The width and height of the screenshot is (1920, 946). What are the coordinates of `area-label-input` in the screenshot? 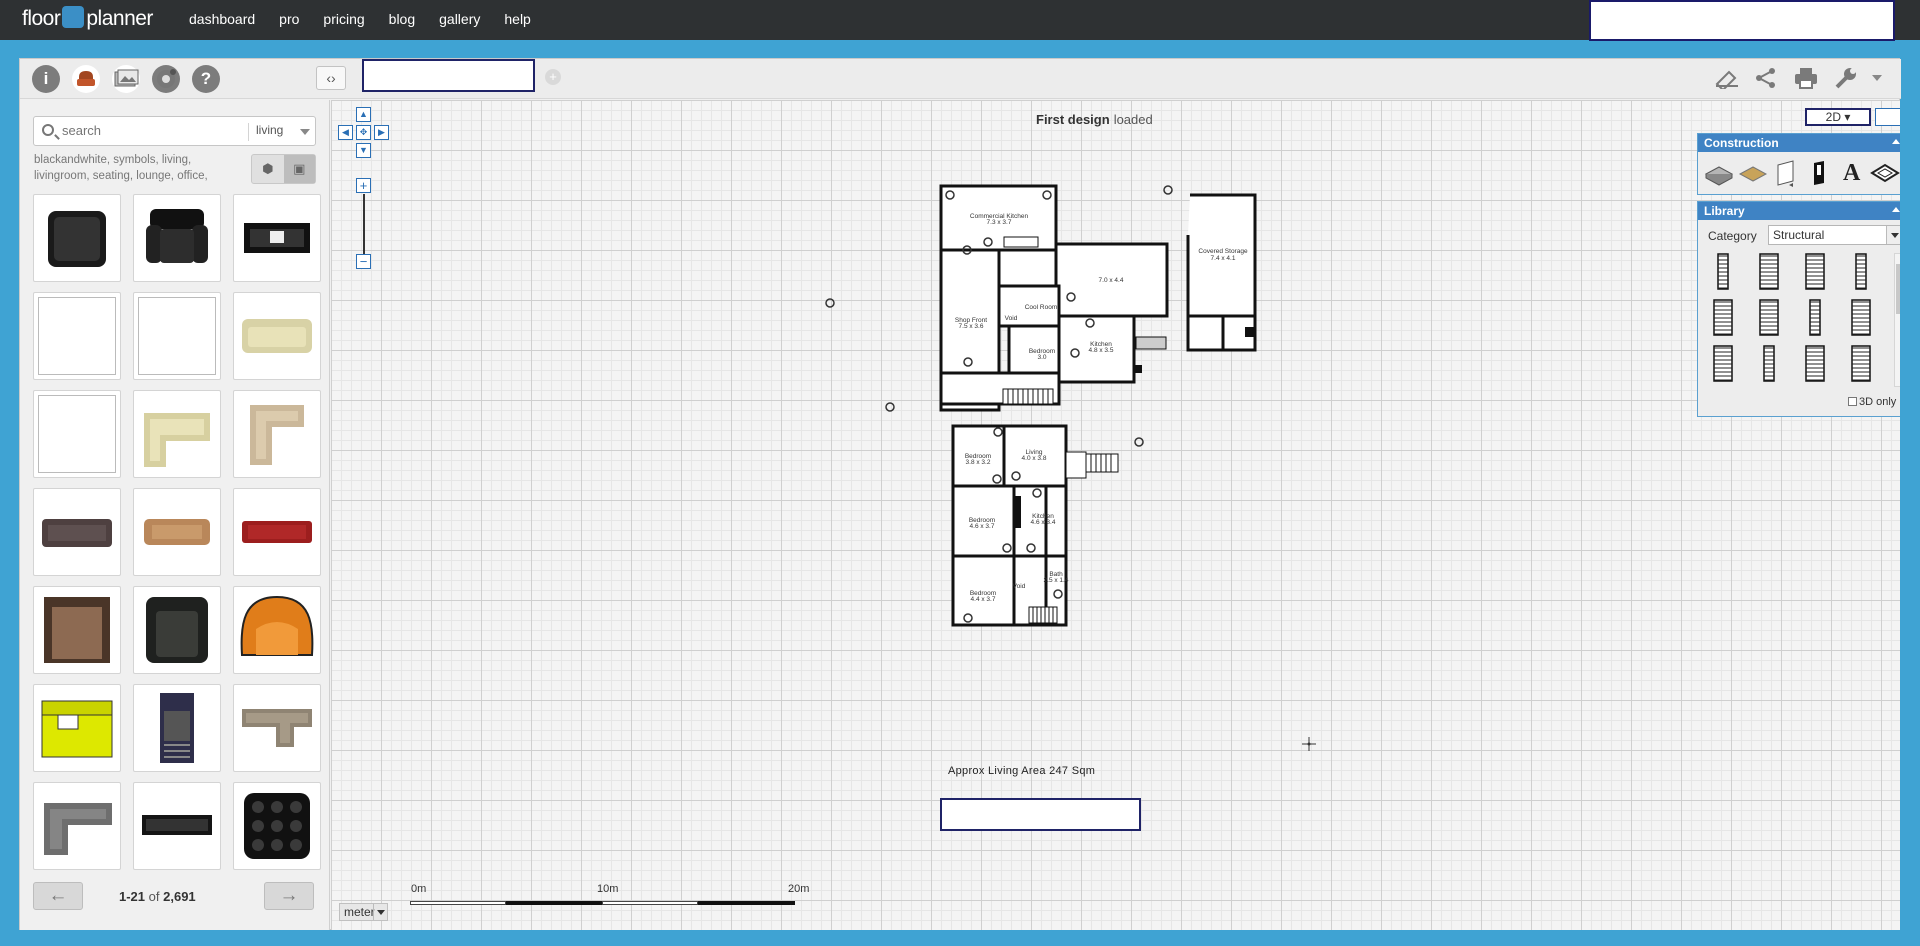 It's located at (1040, 814).